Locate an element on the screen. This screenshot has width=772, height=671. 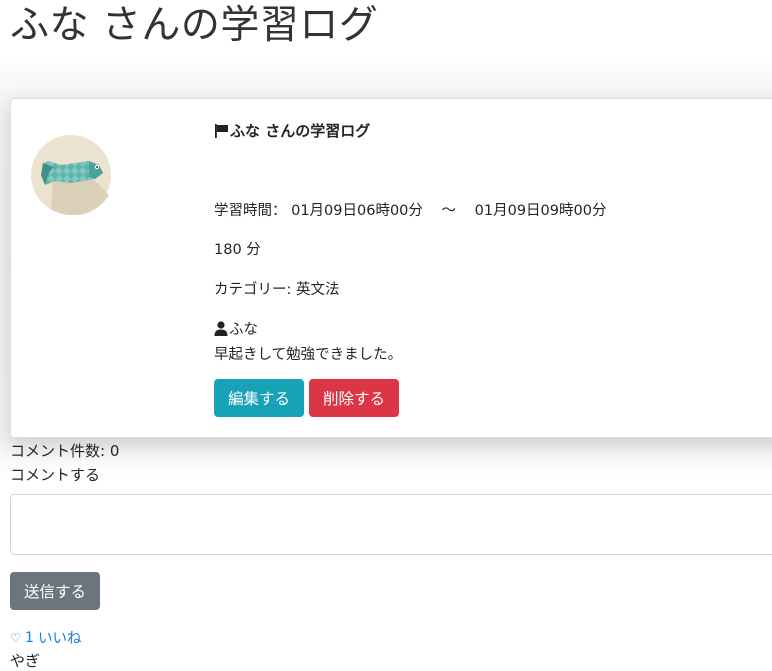
edit-button: 編集する is located at coordinates (259, 398).